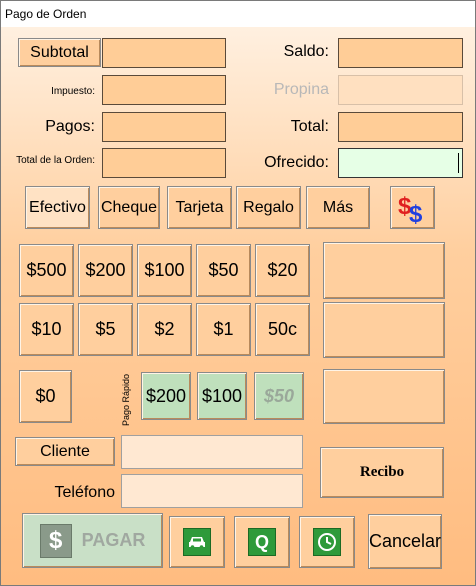 The width and height of the screenshot is (476, 586). Describe the element at coordinates (46, 270) in the screenshot. I see `denomination-500: $500` at that location.